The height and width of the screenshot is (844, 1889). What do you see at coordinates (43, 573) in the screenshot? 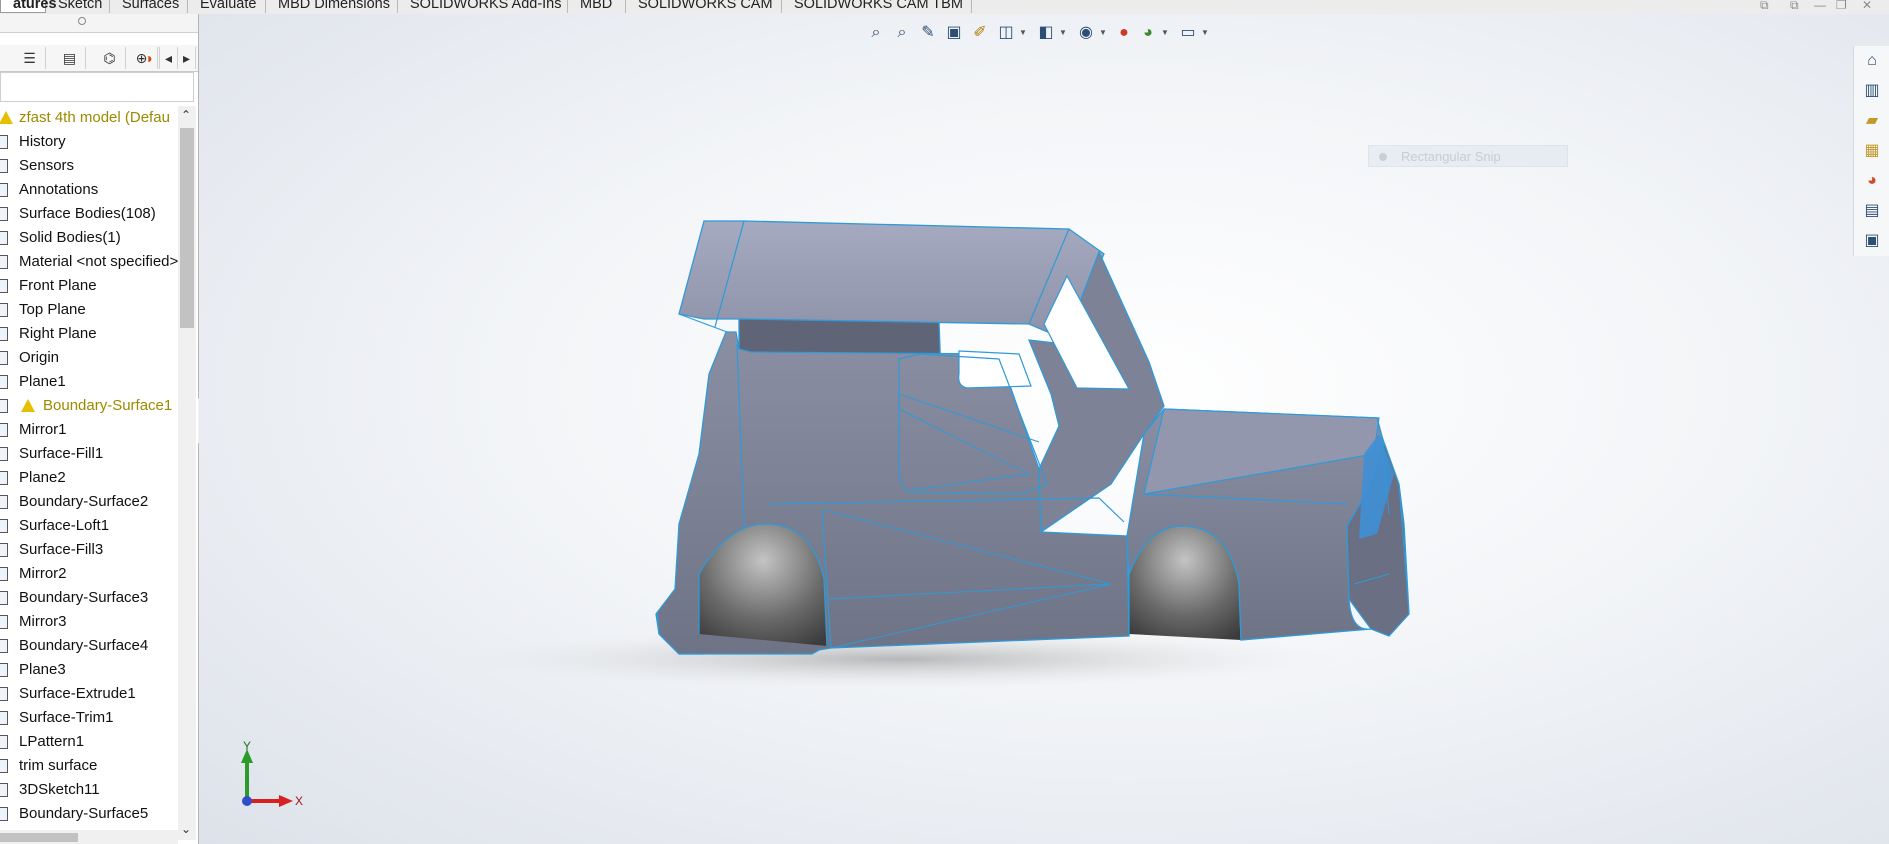
I see `tree-item-label: Mirror2` at bounding box center [43, 573].